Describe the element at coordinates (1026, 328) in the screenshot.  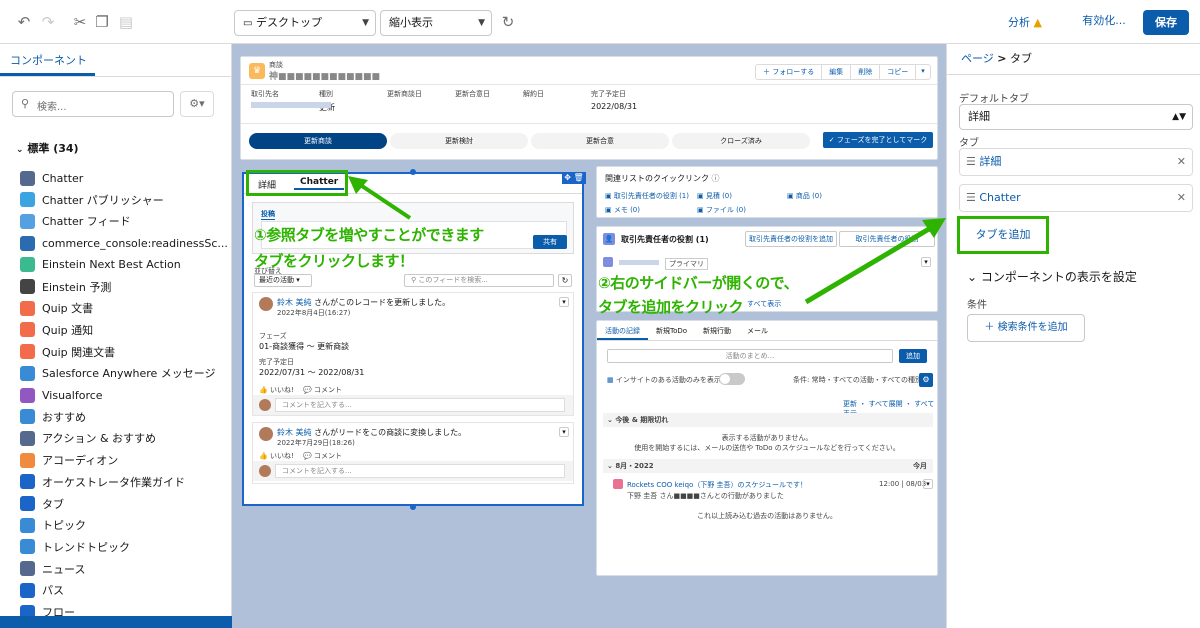
I see `add-filter-button: ＋ 検索条件を追加` at that location.